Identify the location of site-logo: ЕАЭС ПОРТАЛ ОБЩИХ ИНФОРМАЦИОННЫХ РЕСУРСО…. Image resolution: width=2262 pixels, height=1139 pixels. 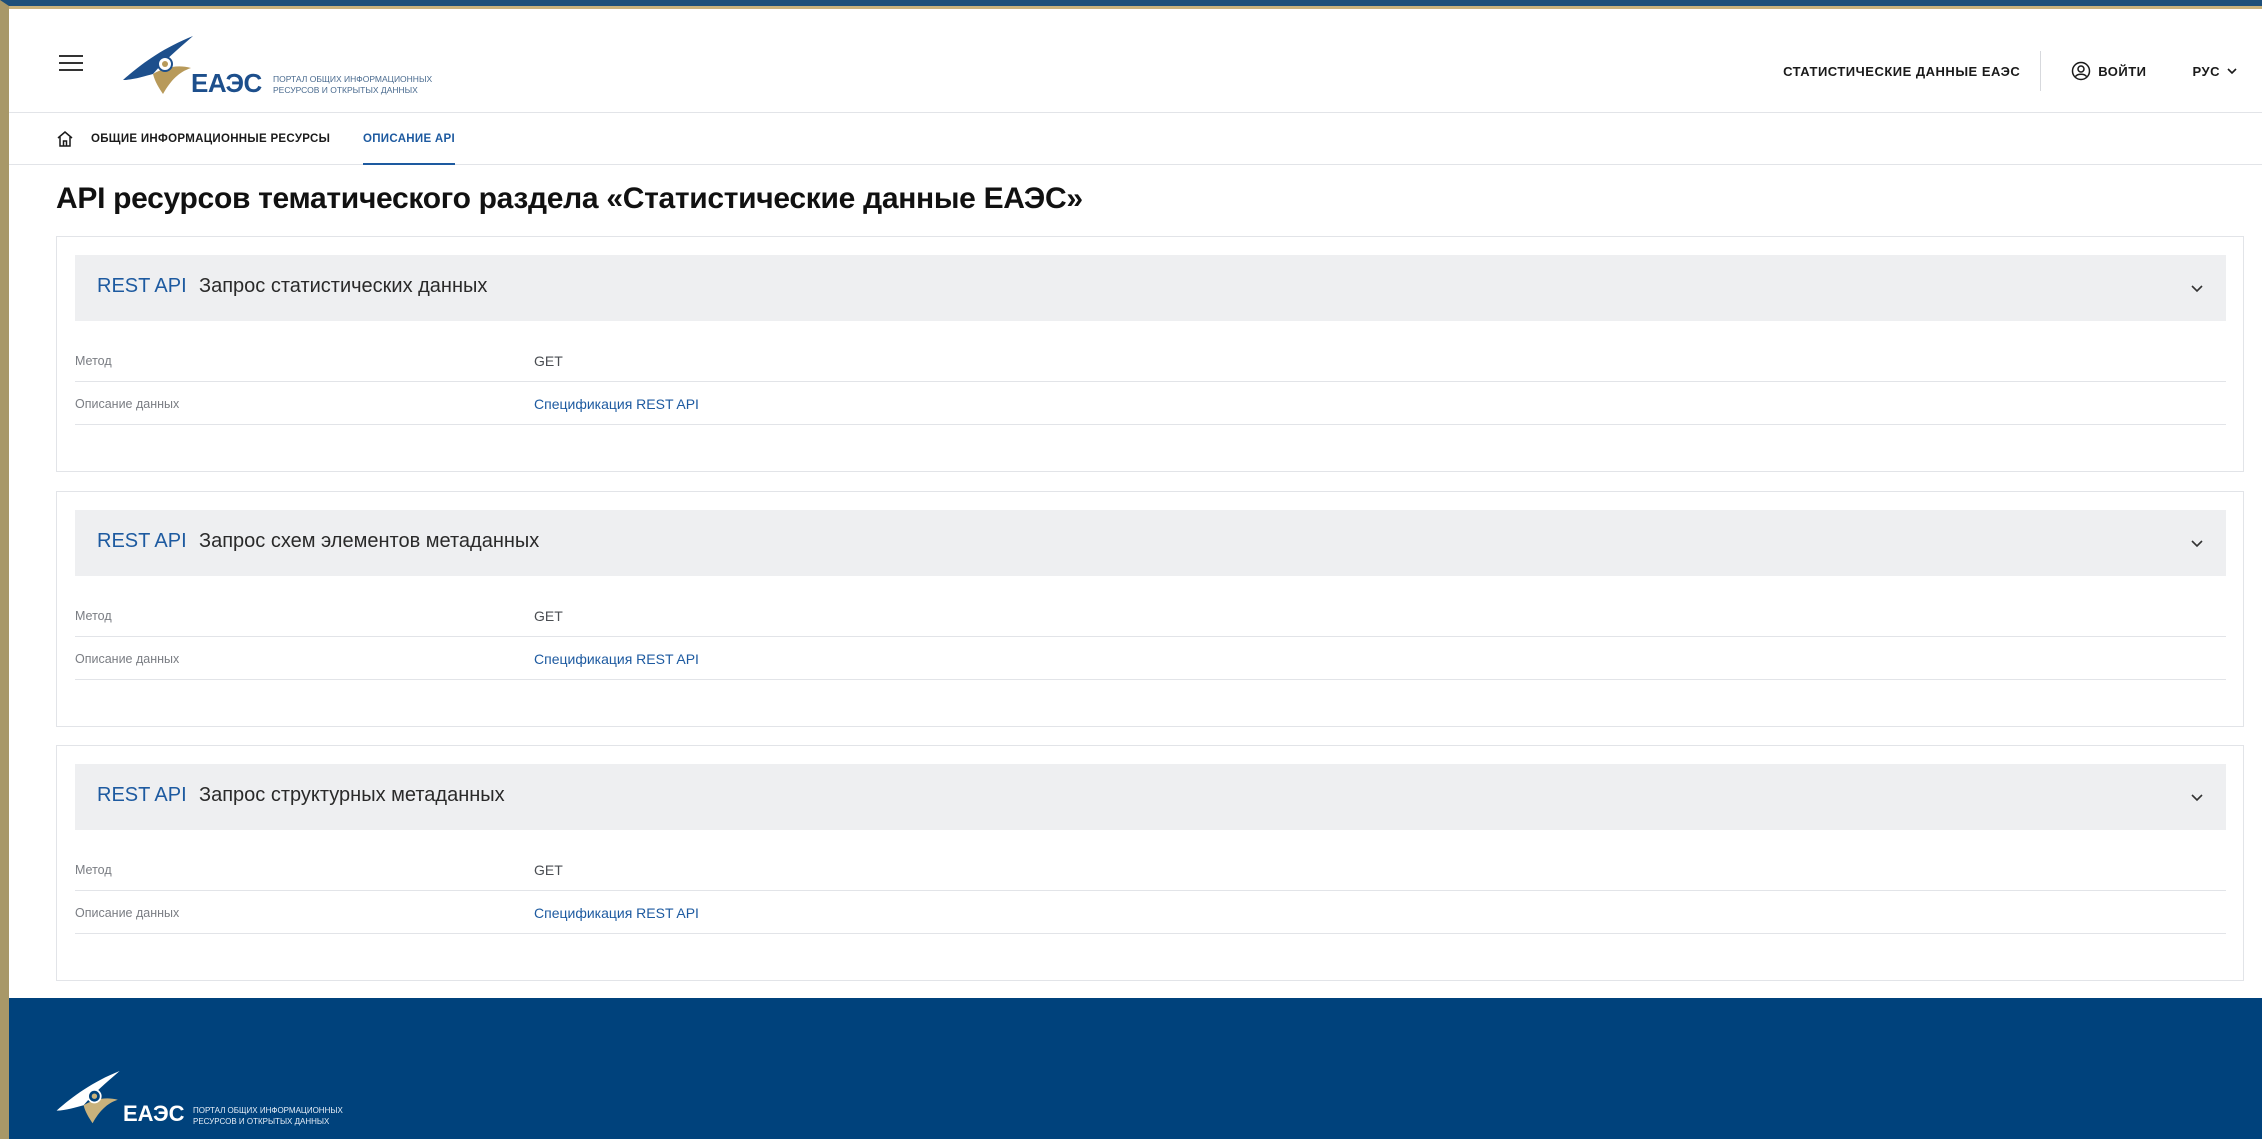
(279, 69).